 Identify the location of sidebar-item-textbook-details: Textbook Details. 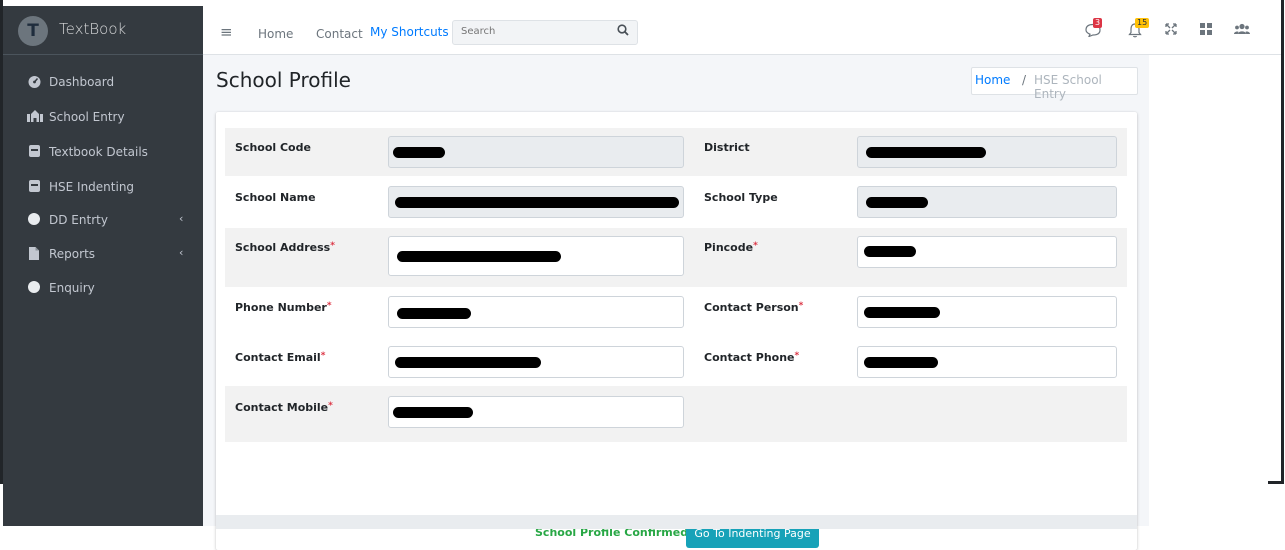
(103, 152).